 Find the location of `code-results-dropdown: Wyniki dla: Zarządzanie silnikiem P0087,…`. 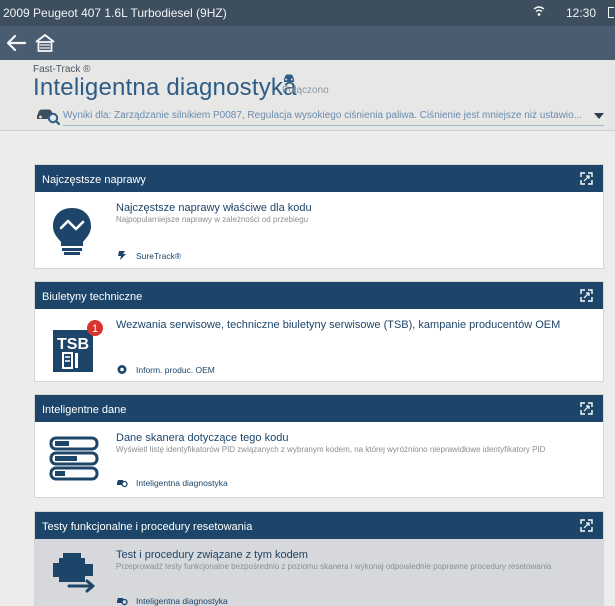

code-results-dropdown: Wyniki dla: Zarządzanie silnikiem P0087,… is located at coordinates (328, 115).